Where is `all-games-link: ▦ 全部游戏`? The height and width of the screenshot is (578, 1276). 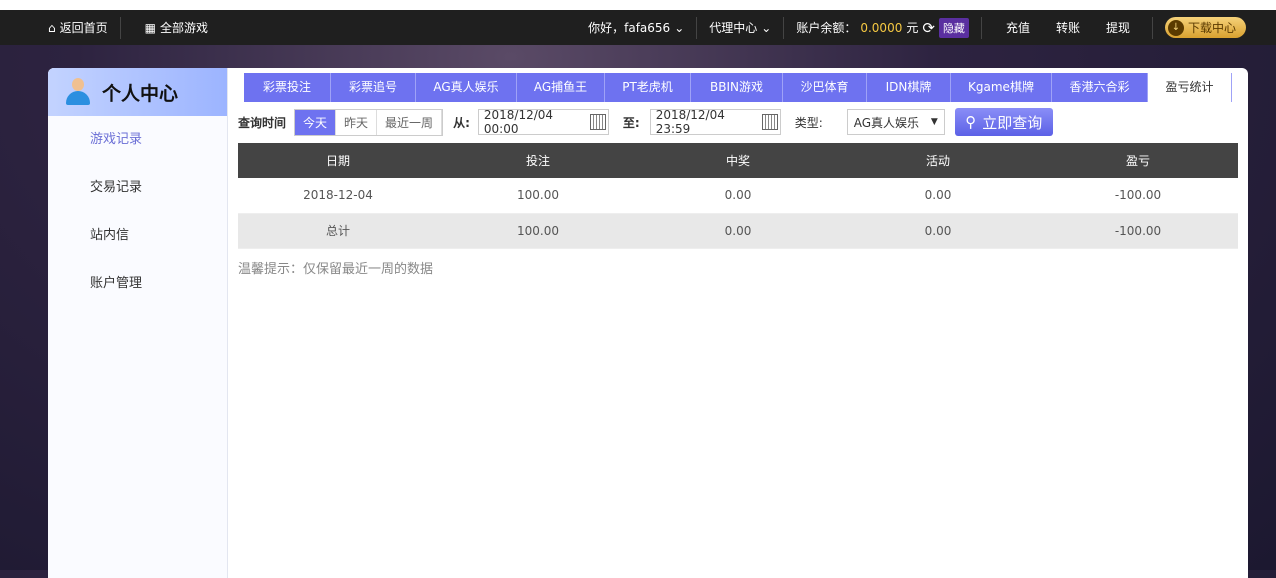
all-games-link: ▦ 全部游戏 is located at coordinates (170, 27).